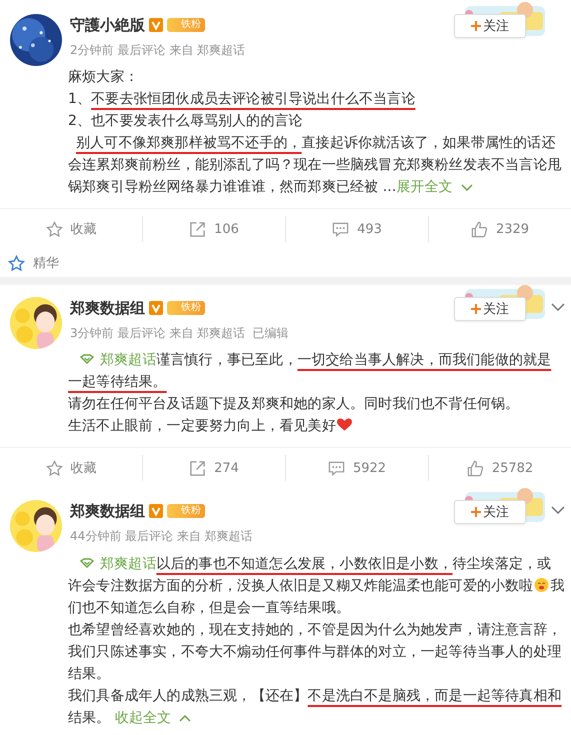 This screenshot has width=571, height=735. I want to click on post-paragraph: 麻烦大家：, so click(104, 77).